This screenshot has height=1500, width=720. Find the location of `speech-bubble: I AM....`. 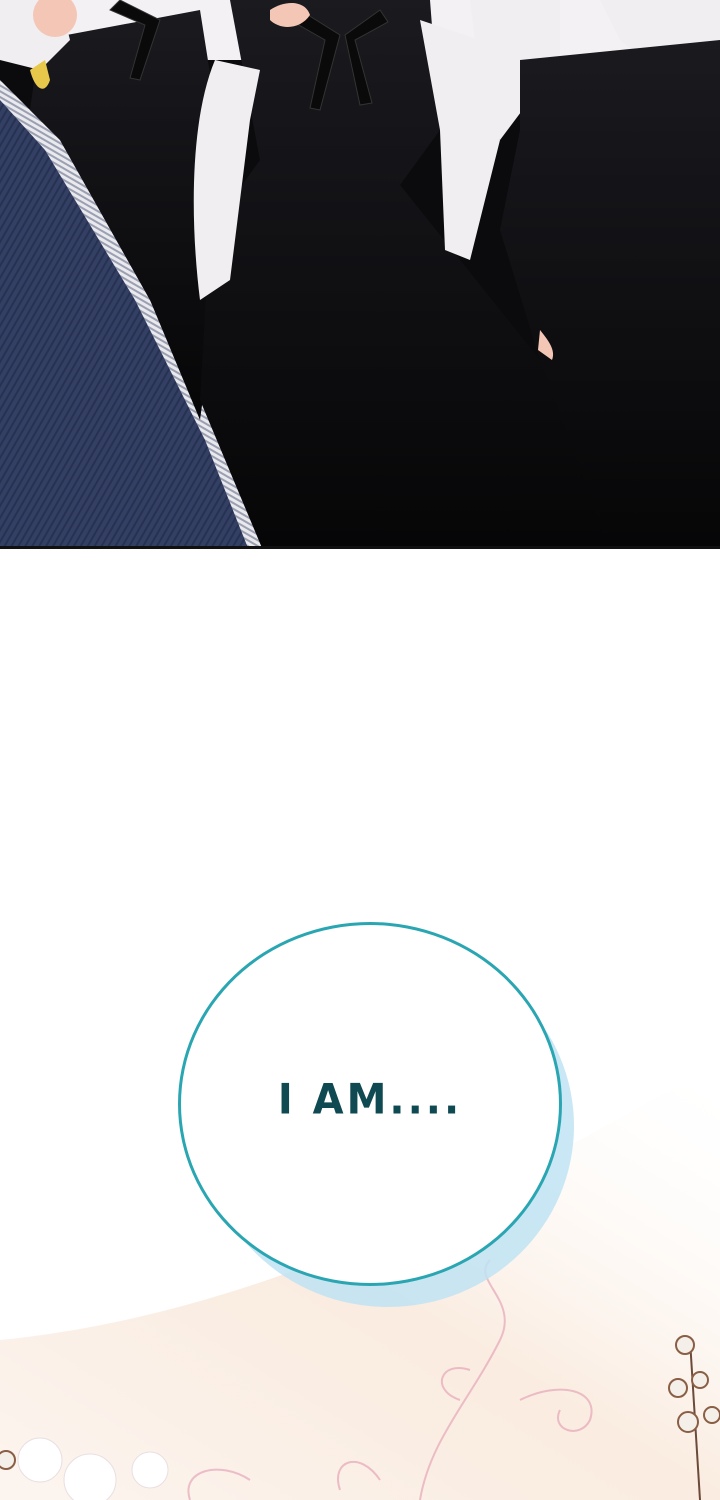

speech-bubble: I AM.... is located at coordinates (370, 1104).